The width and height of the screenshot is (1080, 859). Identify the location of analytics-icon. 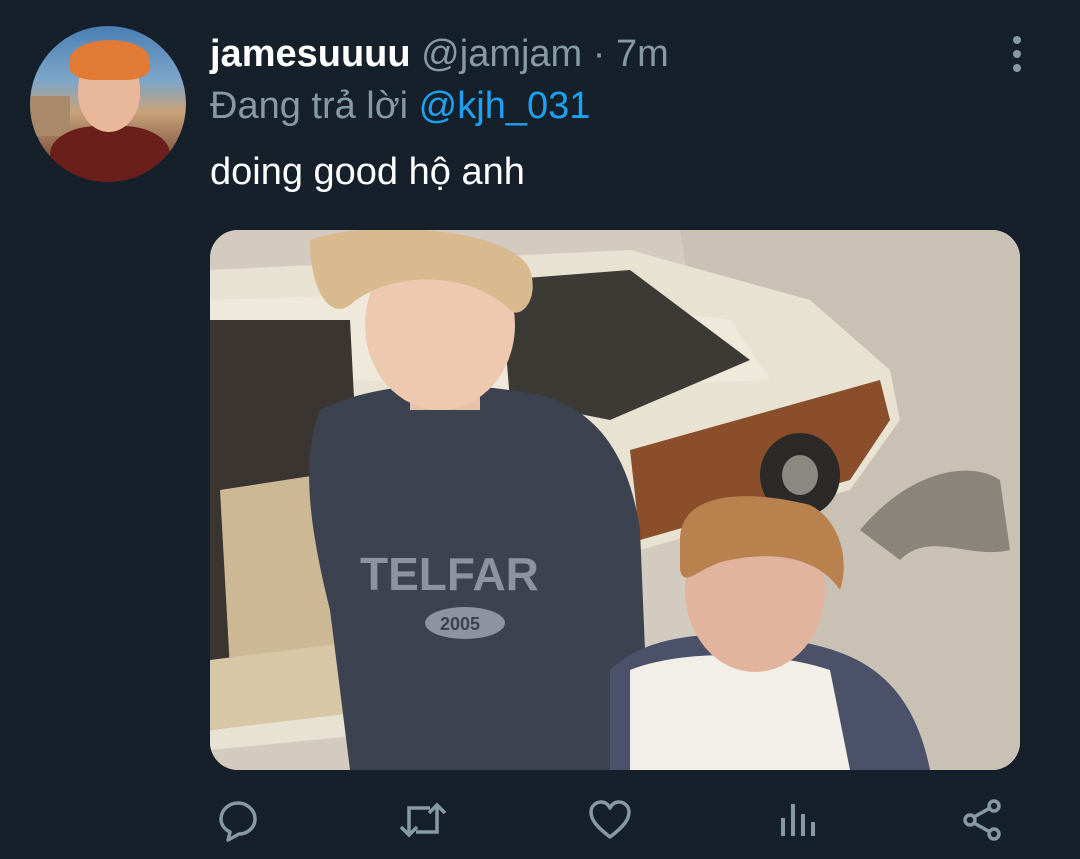
(797, 820).